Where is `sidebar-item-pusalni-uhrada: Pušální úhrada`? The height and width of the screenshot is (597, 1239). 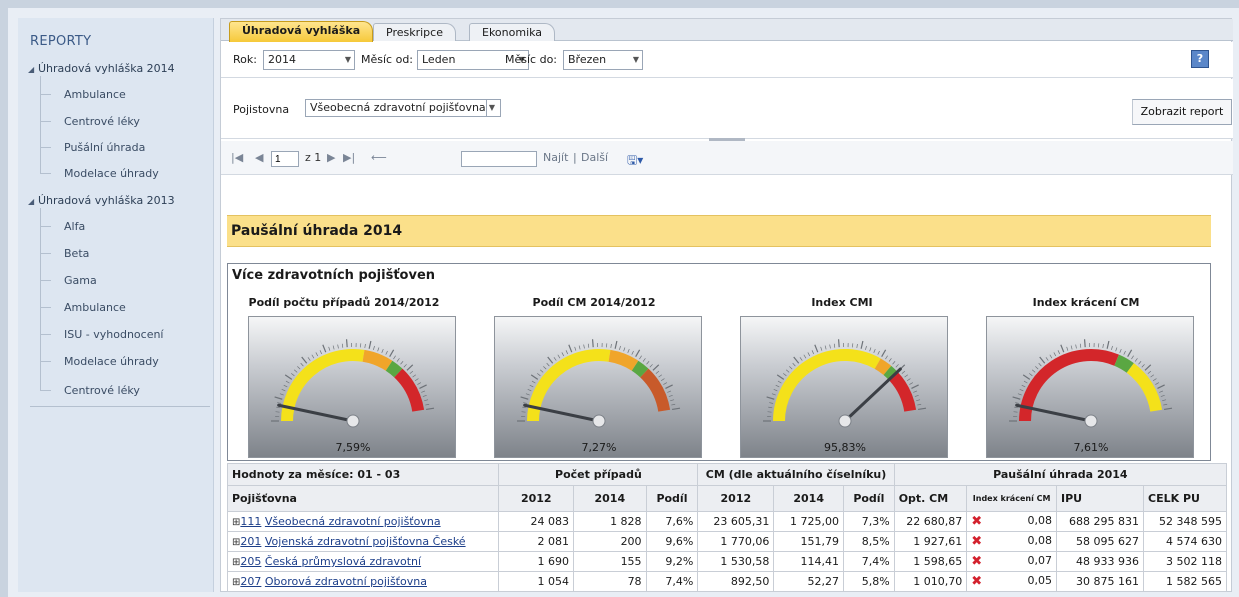 sidebar-item-pusalni-uhrada: Pušální úhrada is located at coordinates (104, 147).